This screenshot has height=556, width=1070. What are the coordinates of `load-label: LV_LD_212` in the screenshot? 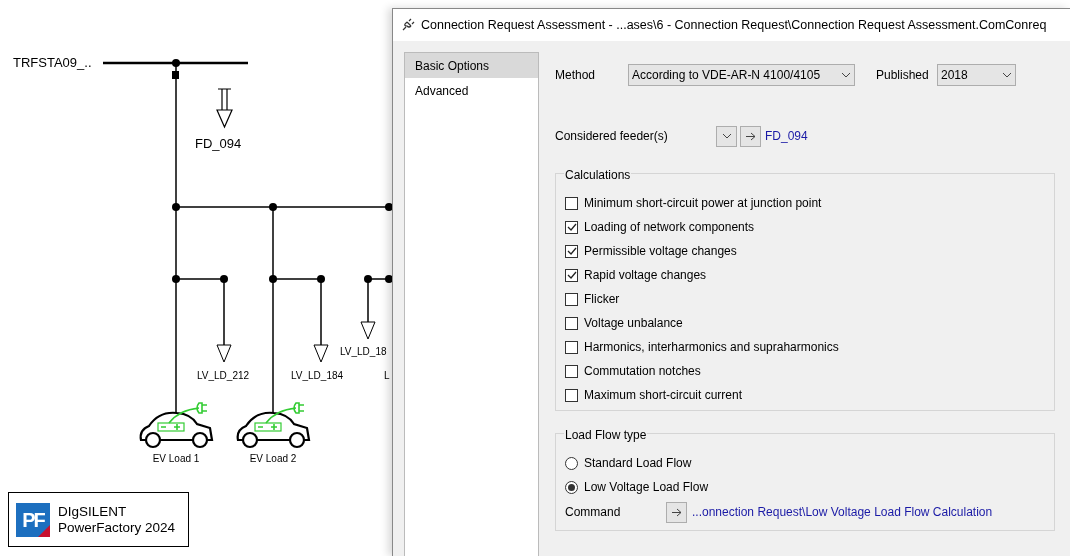 It's located at (223, 375).